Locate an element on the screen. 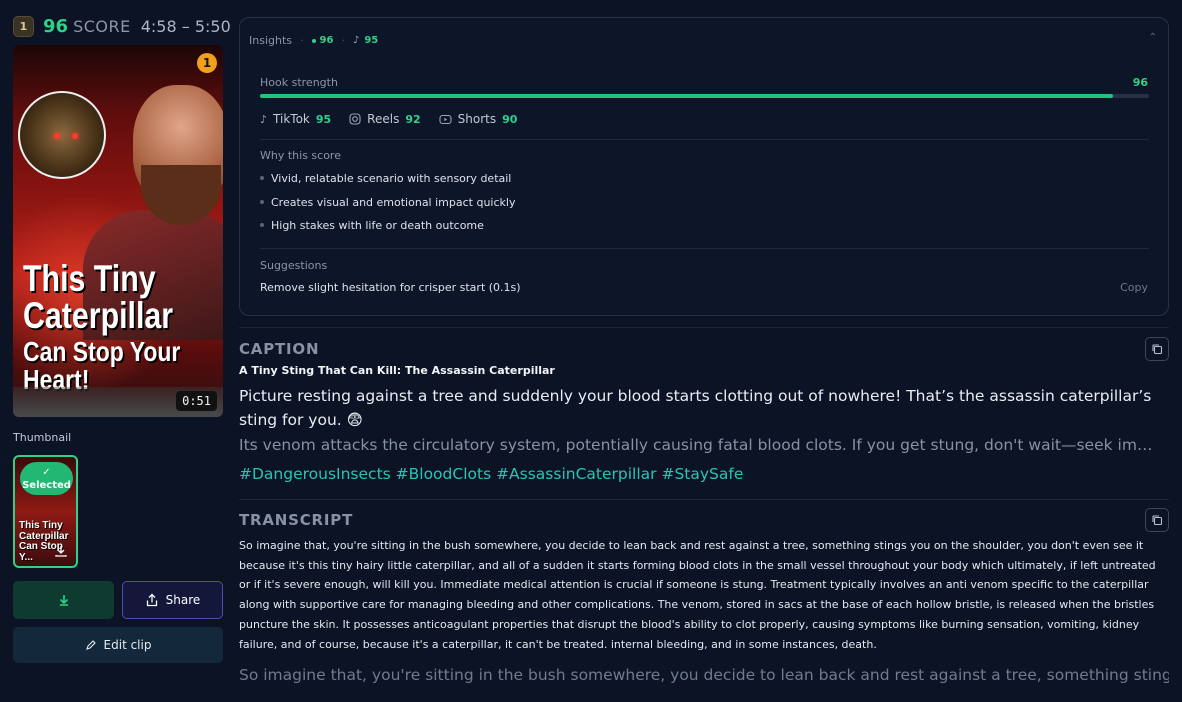  thumbnail-rank-badge: 1 is located at coordinates (207, 63).